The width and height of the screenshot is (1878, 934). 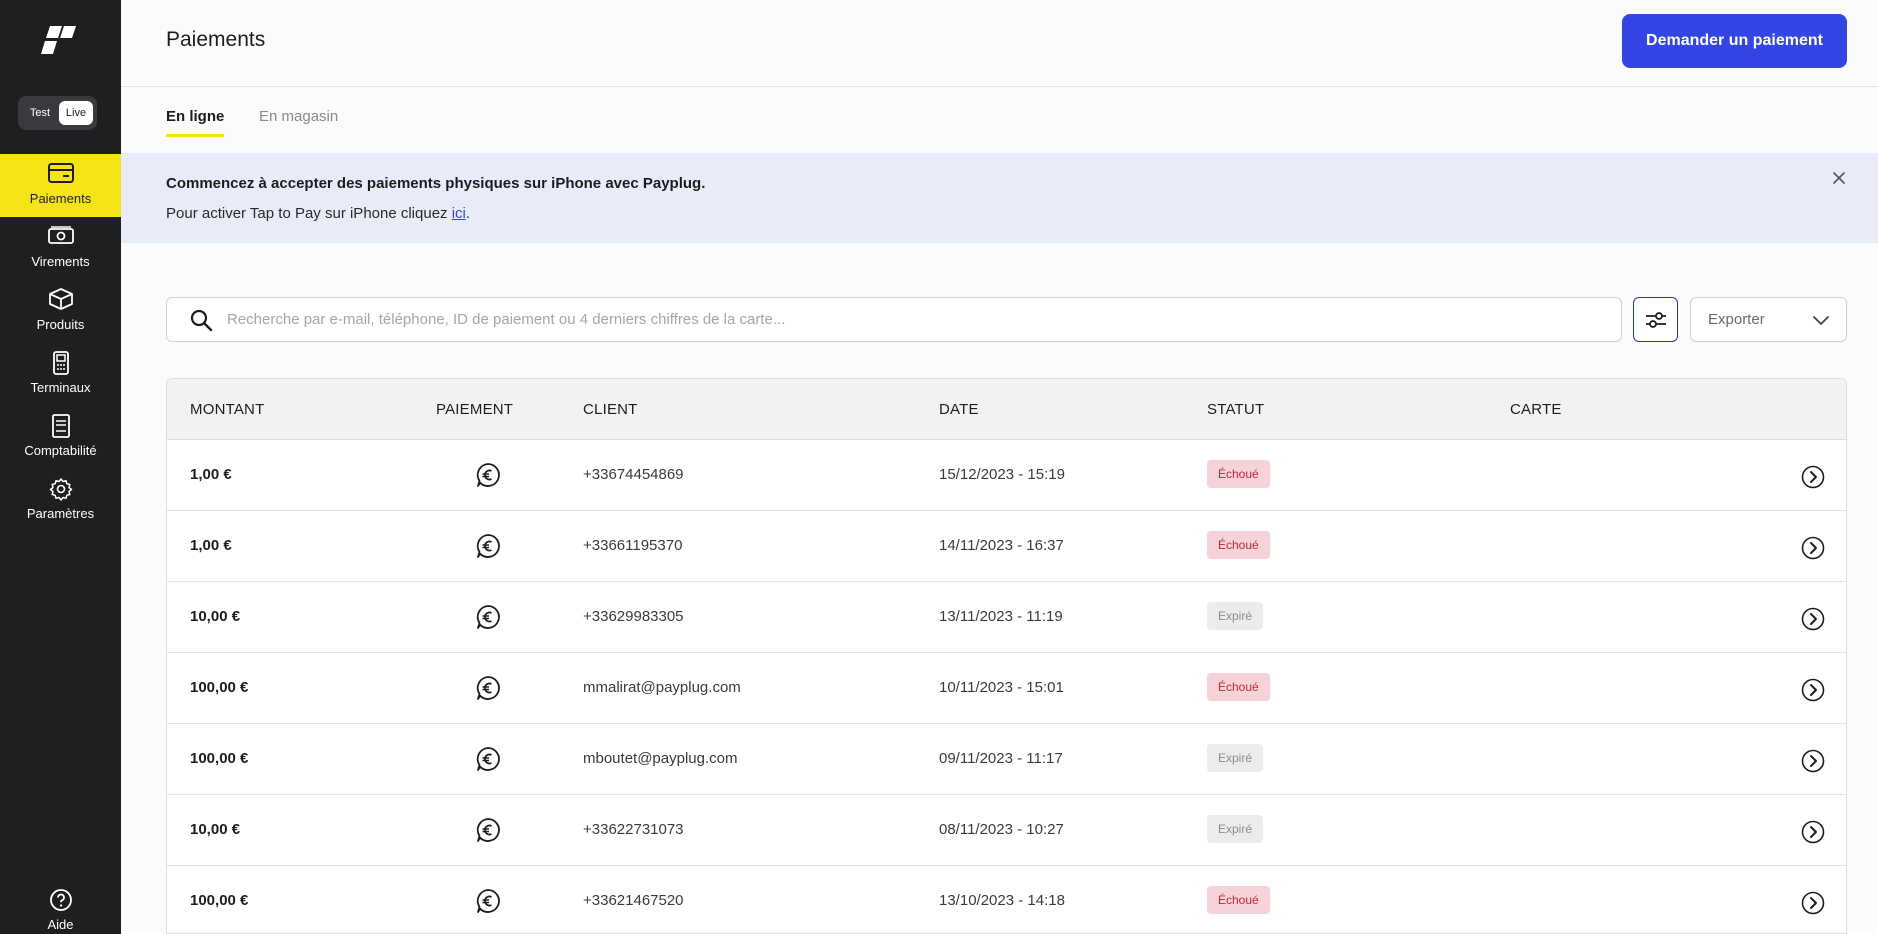 What do you see at coordinates (60, 924) in the screenshot?
I see `sidebar-item-label: Aide` at bounding box center [60, 924].